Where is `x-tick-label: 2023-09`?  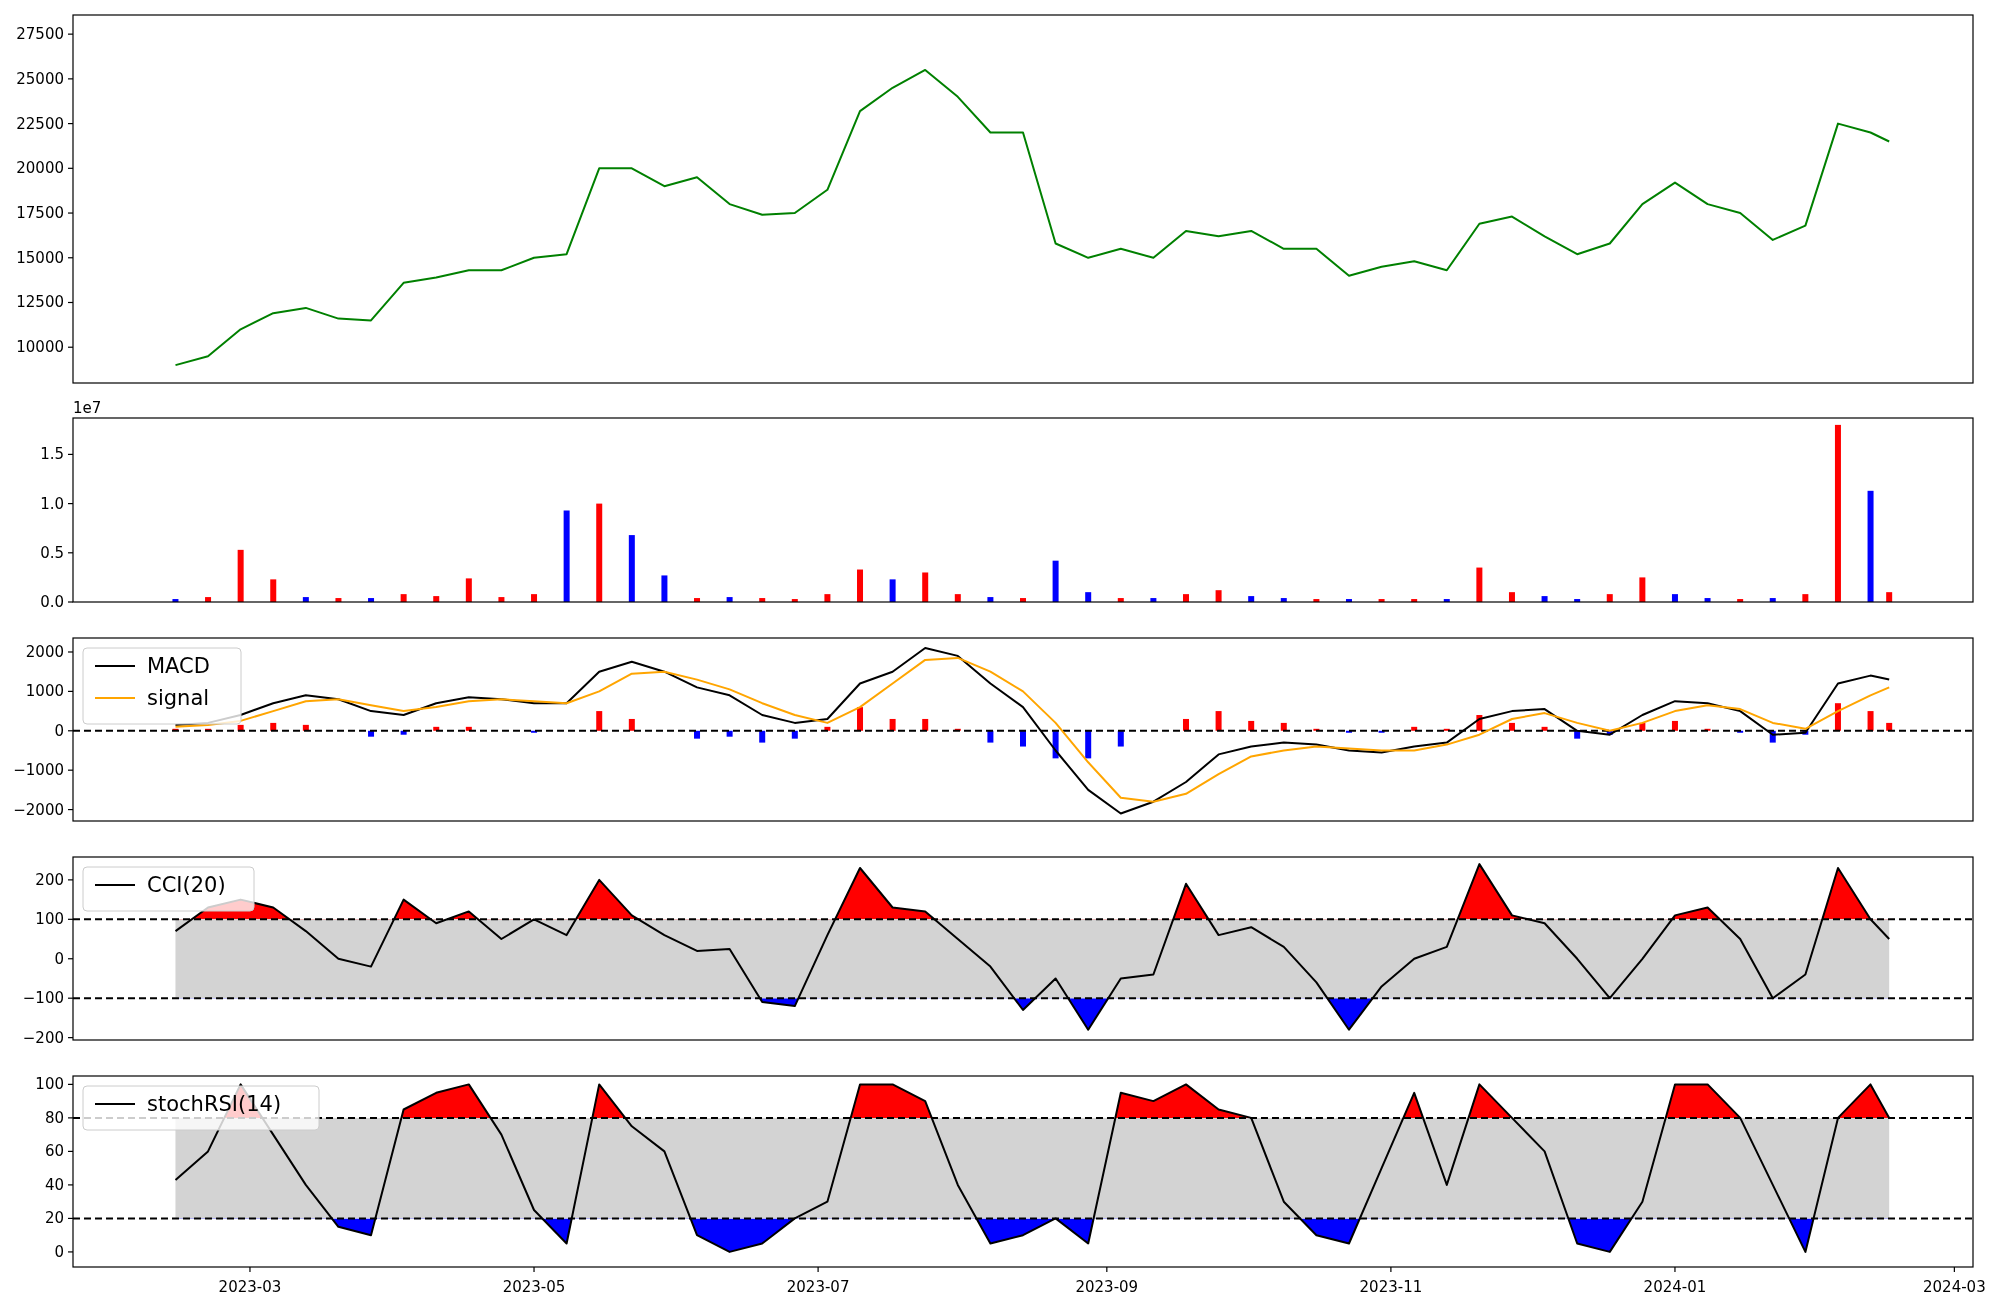 x-tick-label: 2023-09 is located at coordinates (1107, 1287).